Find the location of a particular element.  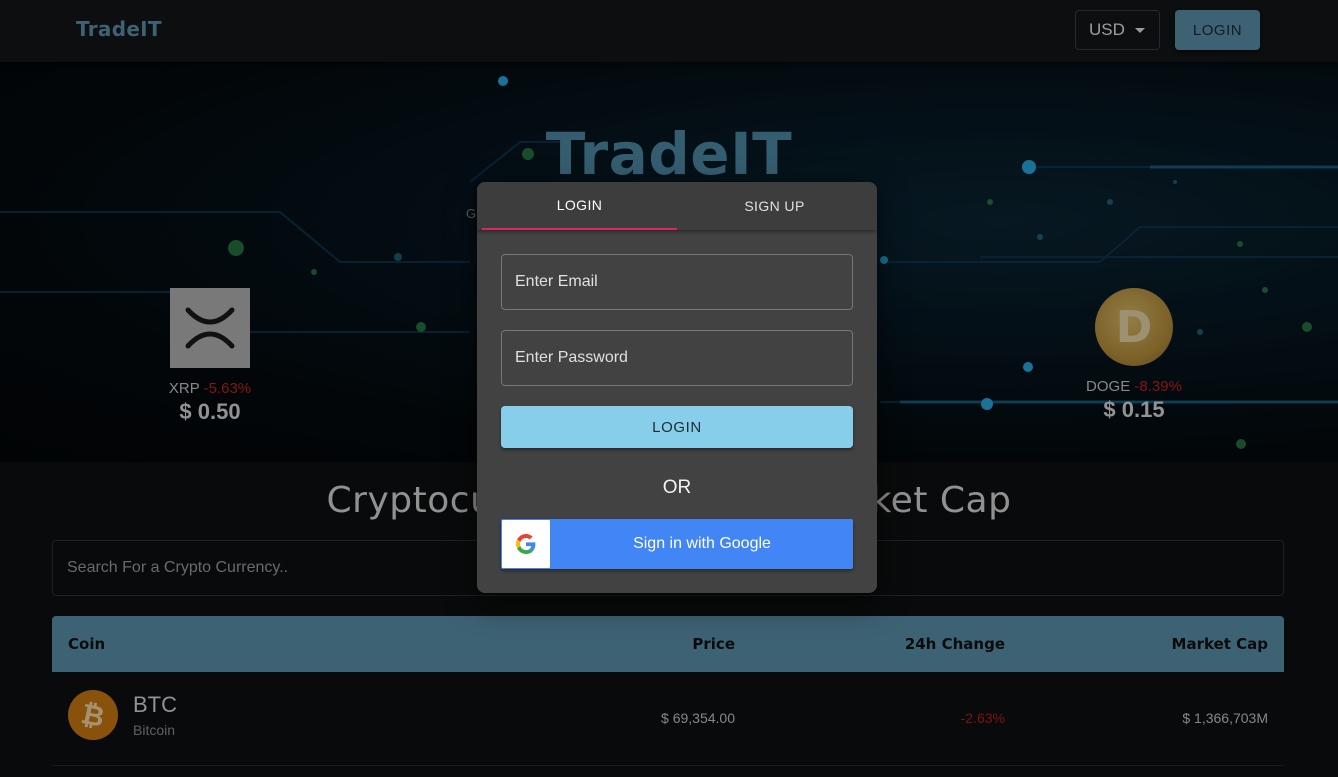

tab-signup: SIGN UP is located at coordinates (774, 206).